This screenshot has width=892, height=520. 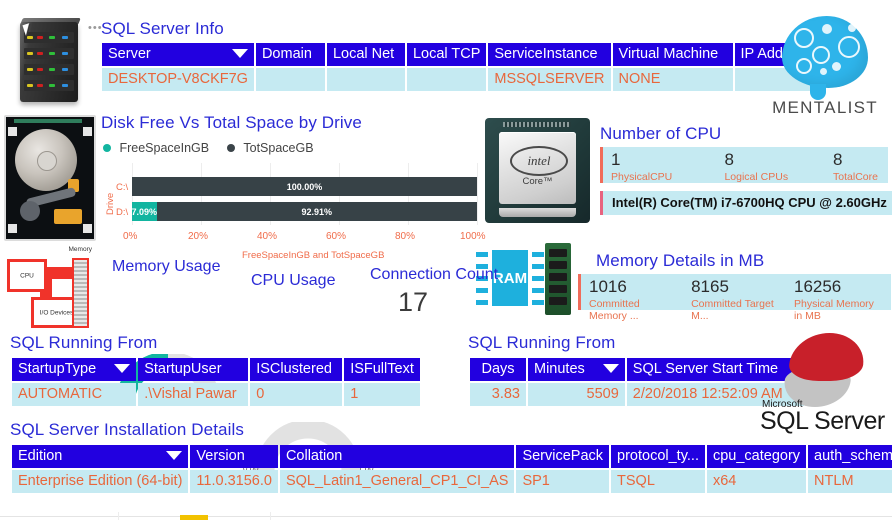 I want to click on table-row: DESKTOP-V8CKF7G MSSQLSERVER NONE, so click(x=463, y=79).